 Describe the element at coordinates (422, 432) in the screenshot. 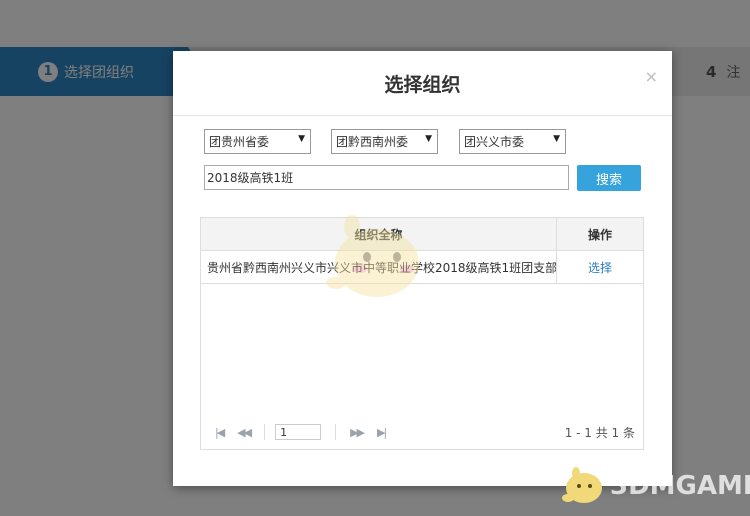

I see `pagination-bar: |◀ ◀◀ 1 ▶▶ ▶| 1 - 1 共 1 条` at that location.